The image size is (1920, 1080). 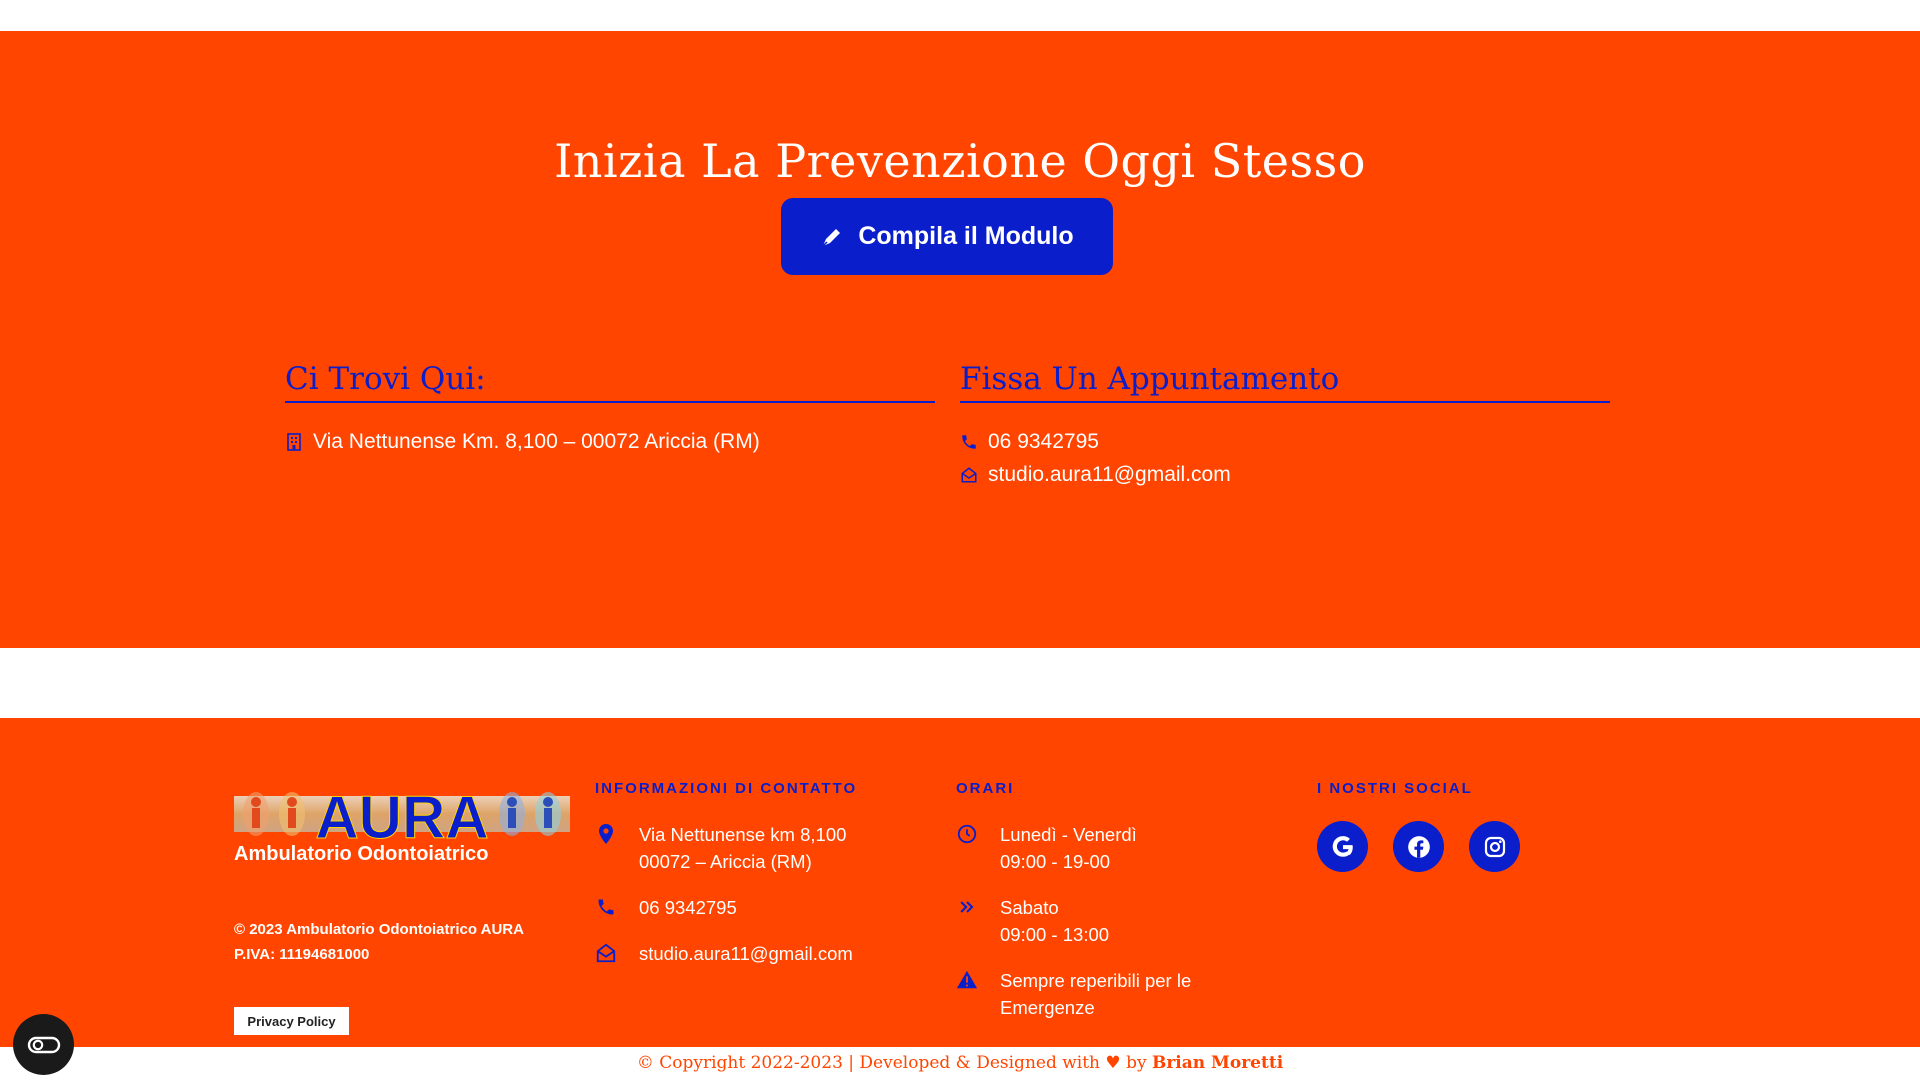 I want to click on privacy-policy-button: Privacy Policy, so click(x=291, y=1021).